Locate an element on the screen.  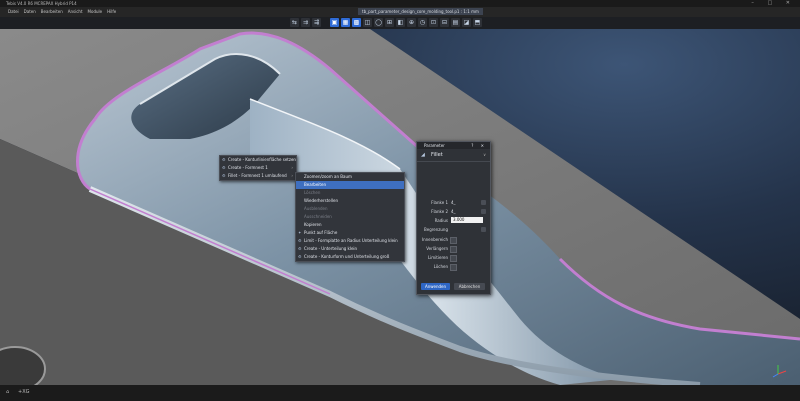
apply-button: Anwenden is located at coordinates (435, 286).